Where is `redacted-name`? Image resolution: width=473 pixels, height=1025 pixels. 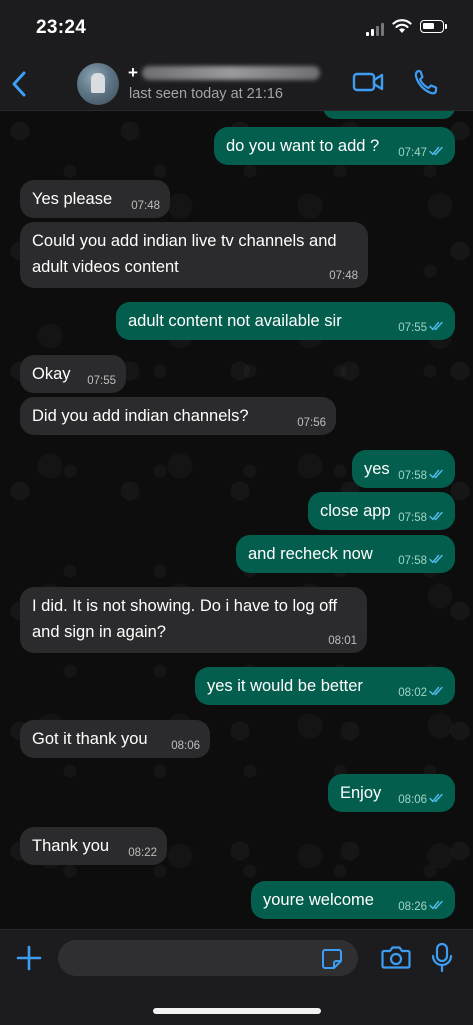
redacted-name is located at coordinates (230, 73).